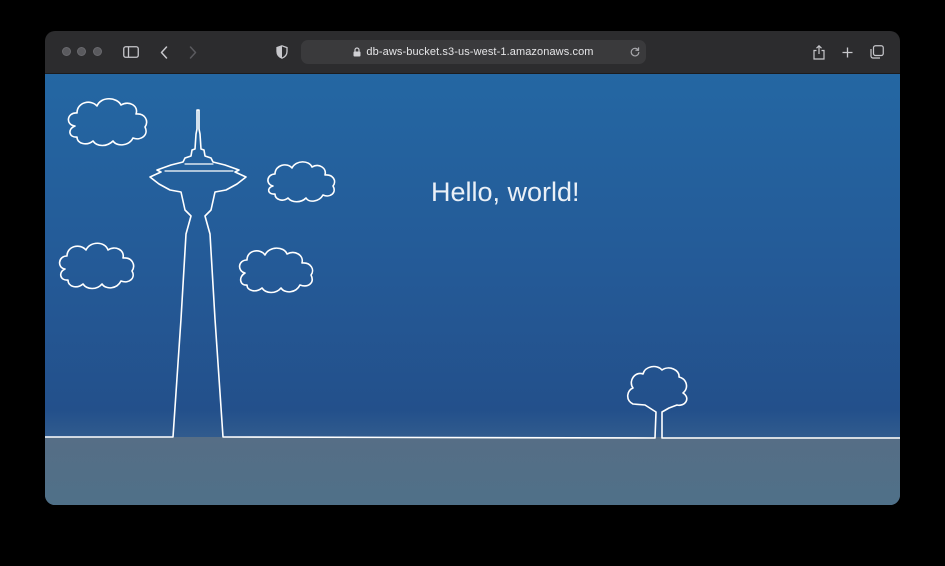 This screenshot has height=566, width=945. I want to click on privacy-report-button, so click(282, 52).